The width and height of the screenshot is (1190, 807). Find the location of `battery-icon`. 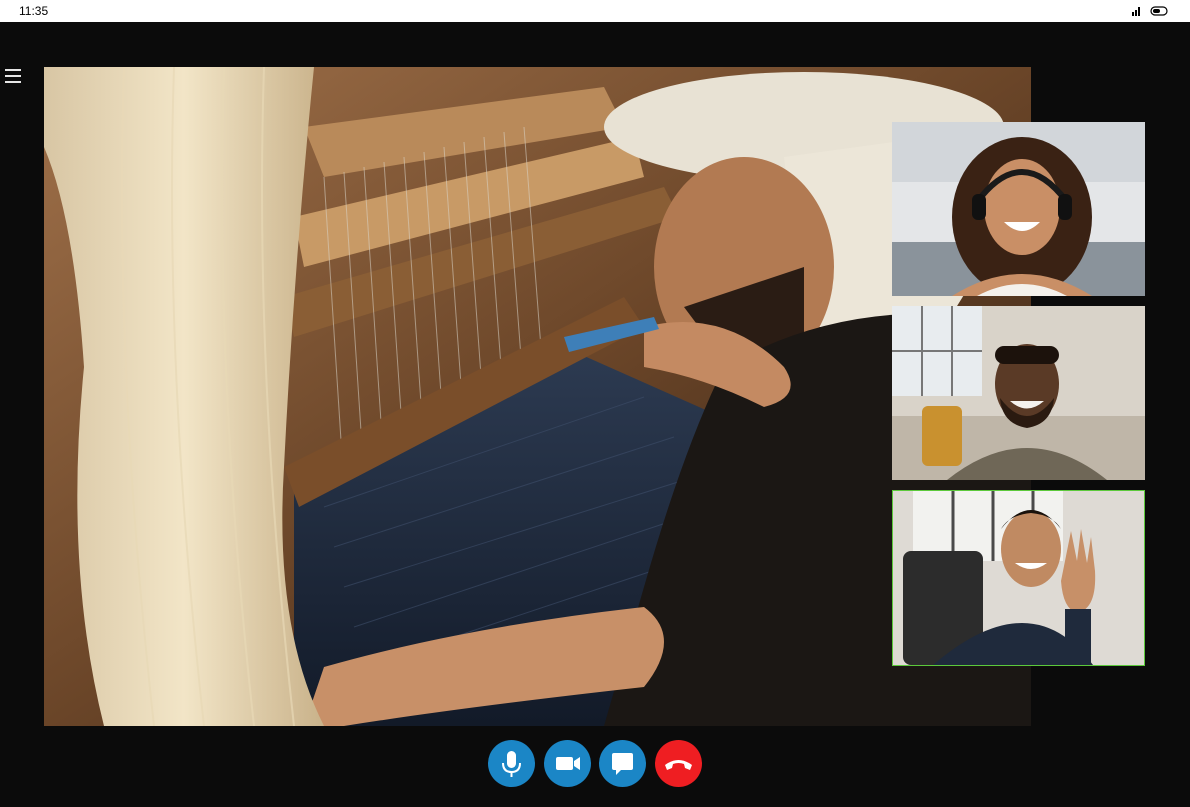

battery-icon is located at coordinates (1159, 11).